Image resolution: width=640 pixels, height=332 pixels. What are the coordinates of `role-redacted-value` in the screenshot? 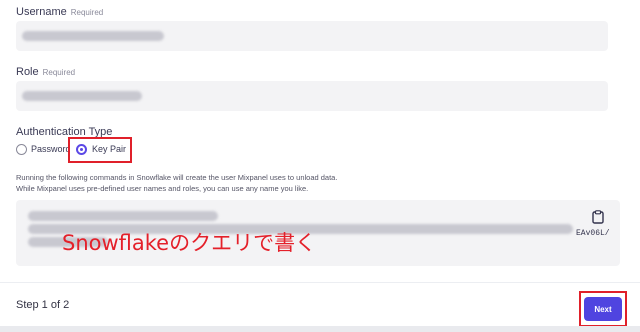 It's located at (82, 96).